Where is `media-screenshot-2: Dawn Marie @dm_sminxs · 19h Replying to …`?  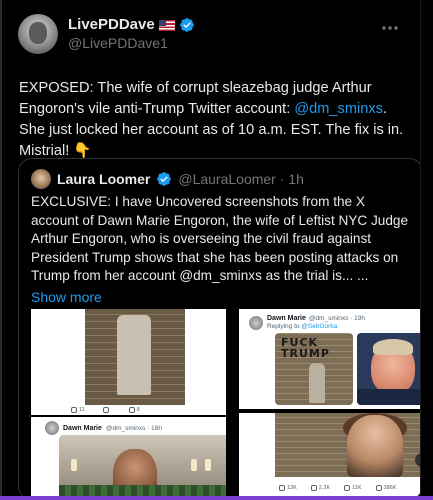
media-screenshot-2: Dawn Marie @dm_sminxs · 19h Replying to … is located at coordinates (330, 359).